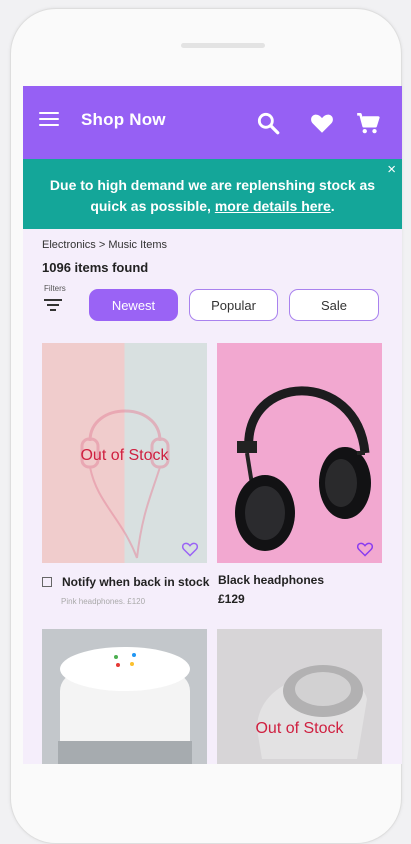 The image size is (411, 844). What do you see at coordinates (104, 245) in the screenshot?
I see `breadcrumb: Electronics > Music Items` at bounding box center [104, 245].